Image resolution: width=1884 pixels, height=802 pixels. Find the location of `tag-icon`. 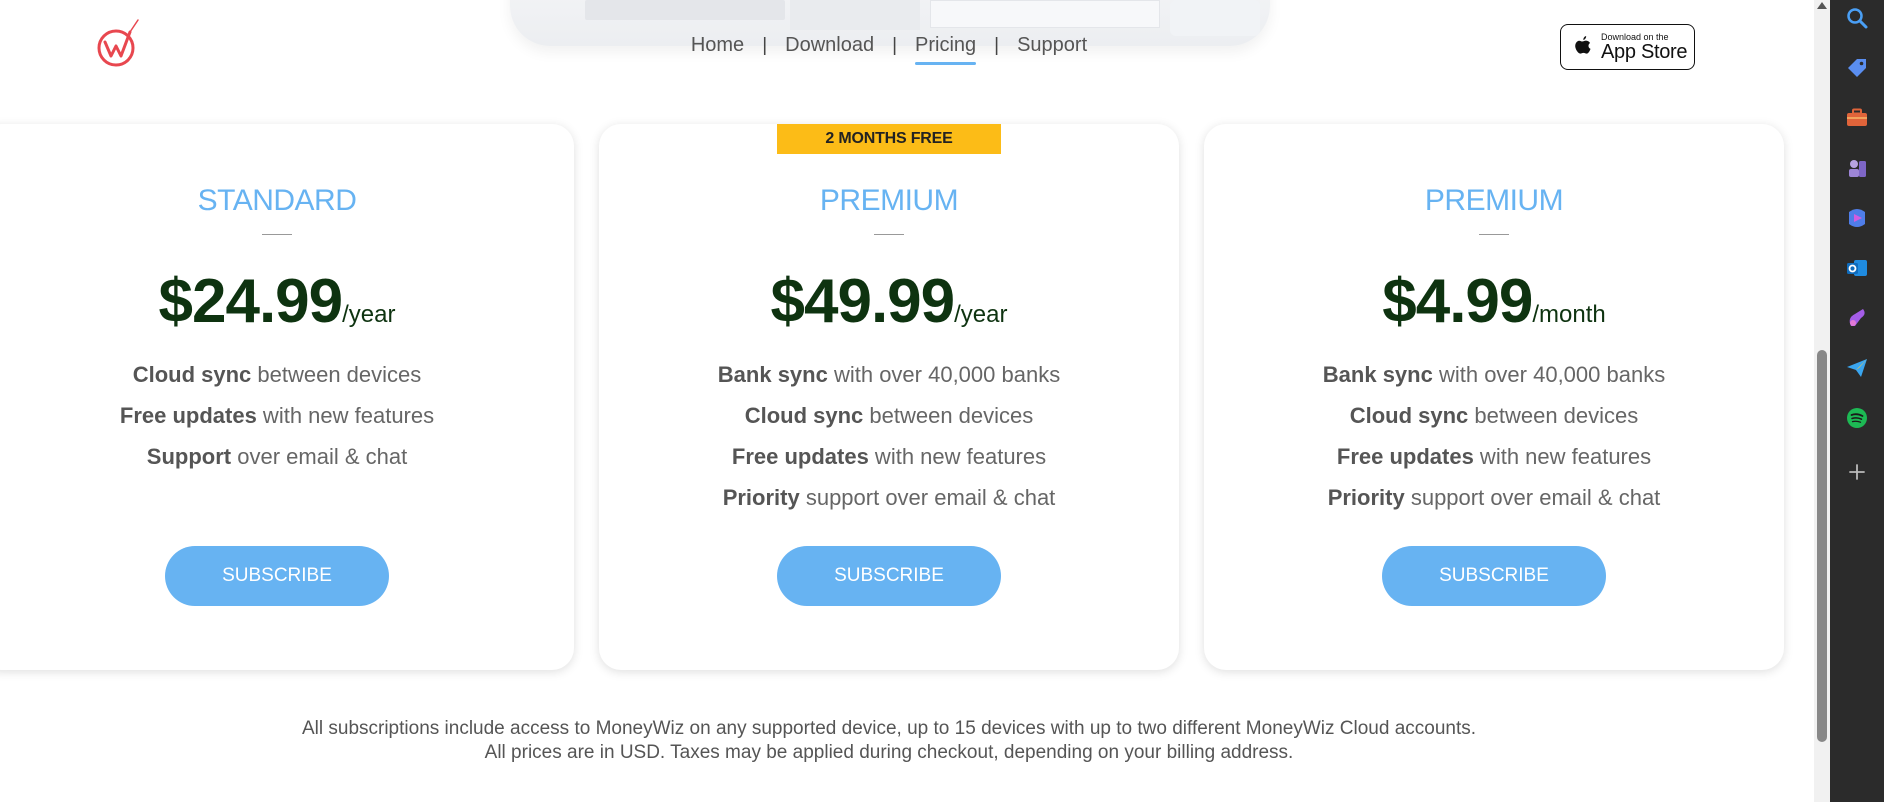

tag-icon is located at coordinates (1857, 68).